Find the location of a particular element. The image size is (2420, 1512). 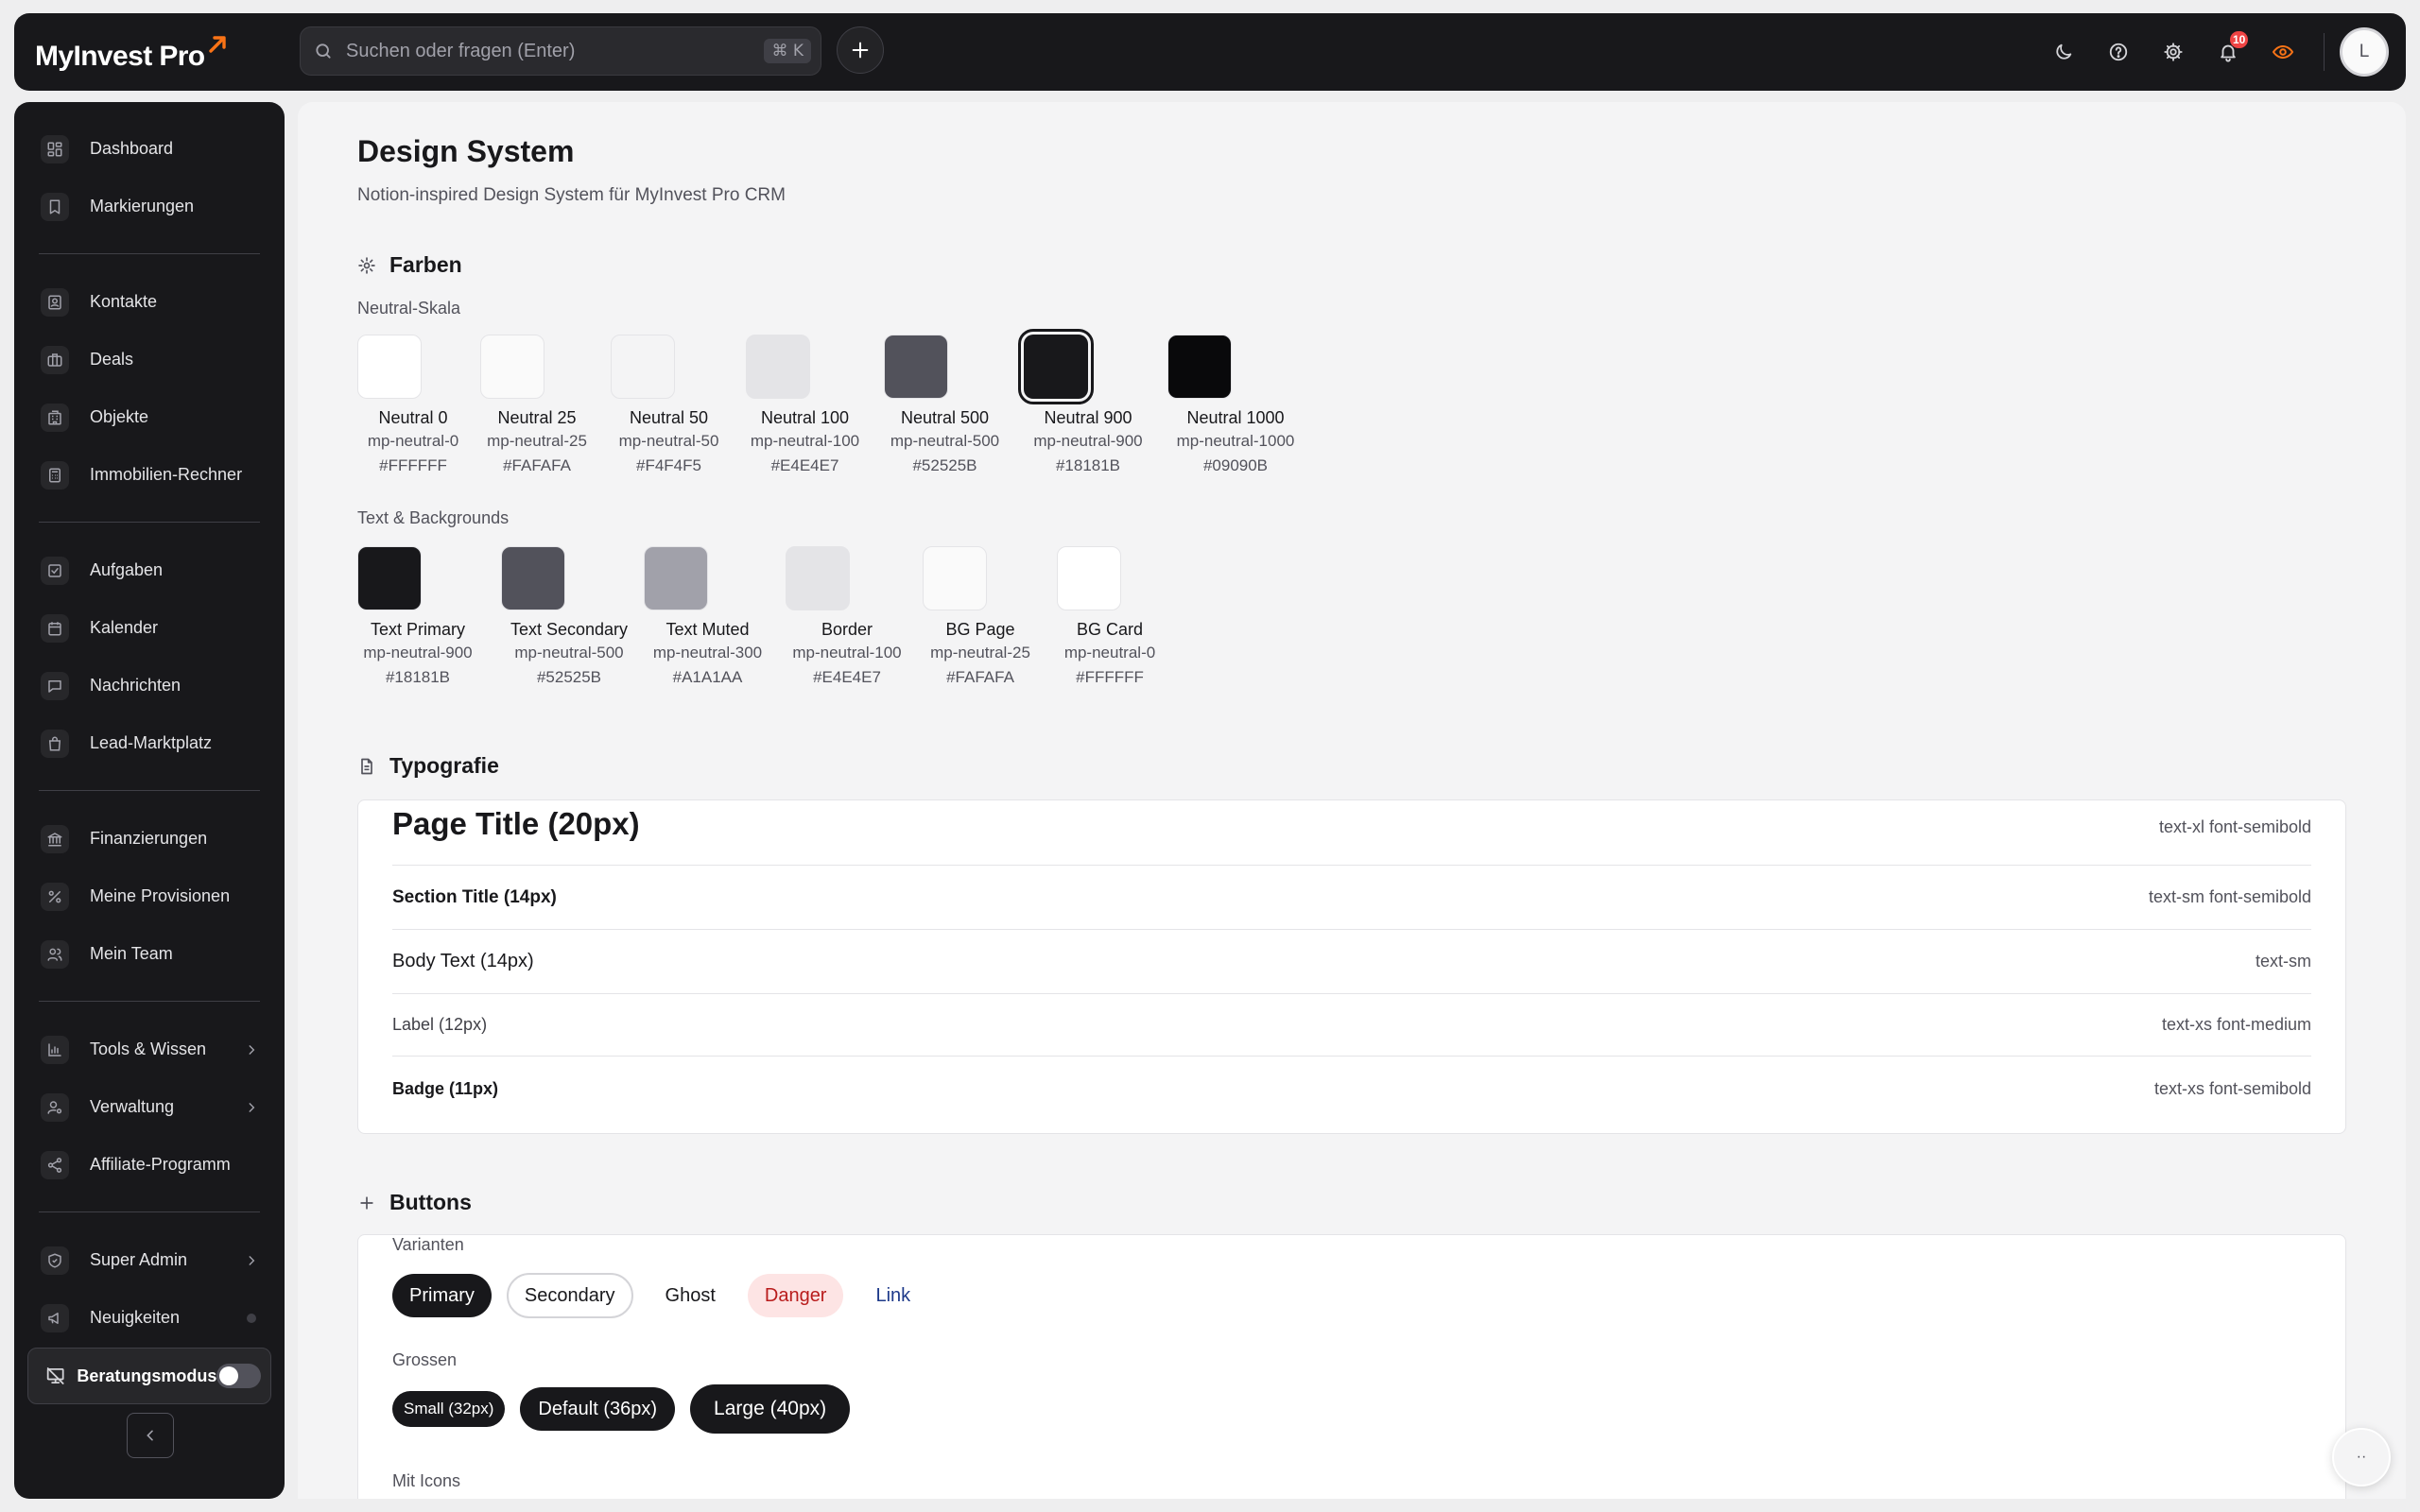

search-bar: ⌘ K is located at coordinates (560, 51).